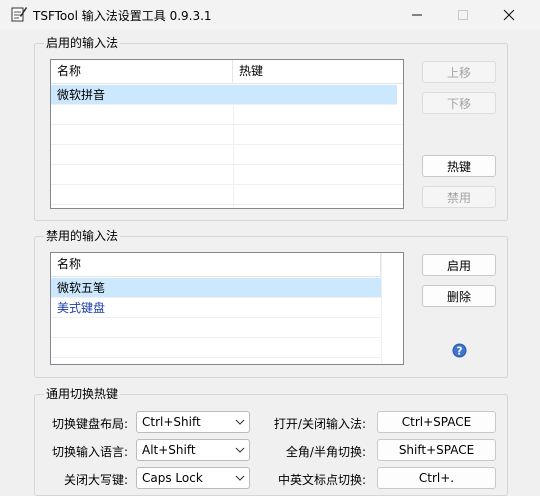 The height and width of the screenshot is (496, 540). What do you see at coordinates (459, 166) in the screenshot?
I see `hotkey-button: 热键` at bounding box center [459, 166].